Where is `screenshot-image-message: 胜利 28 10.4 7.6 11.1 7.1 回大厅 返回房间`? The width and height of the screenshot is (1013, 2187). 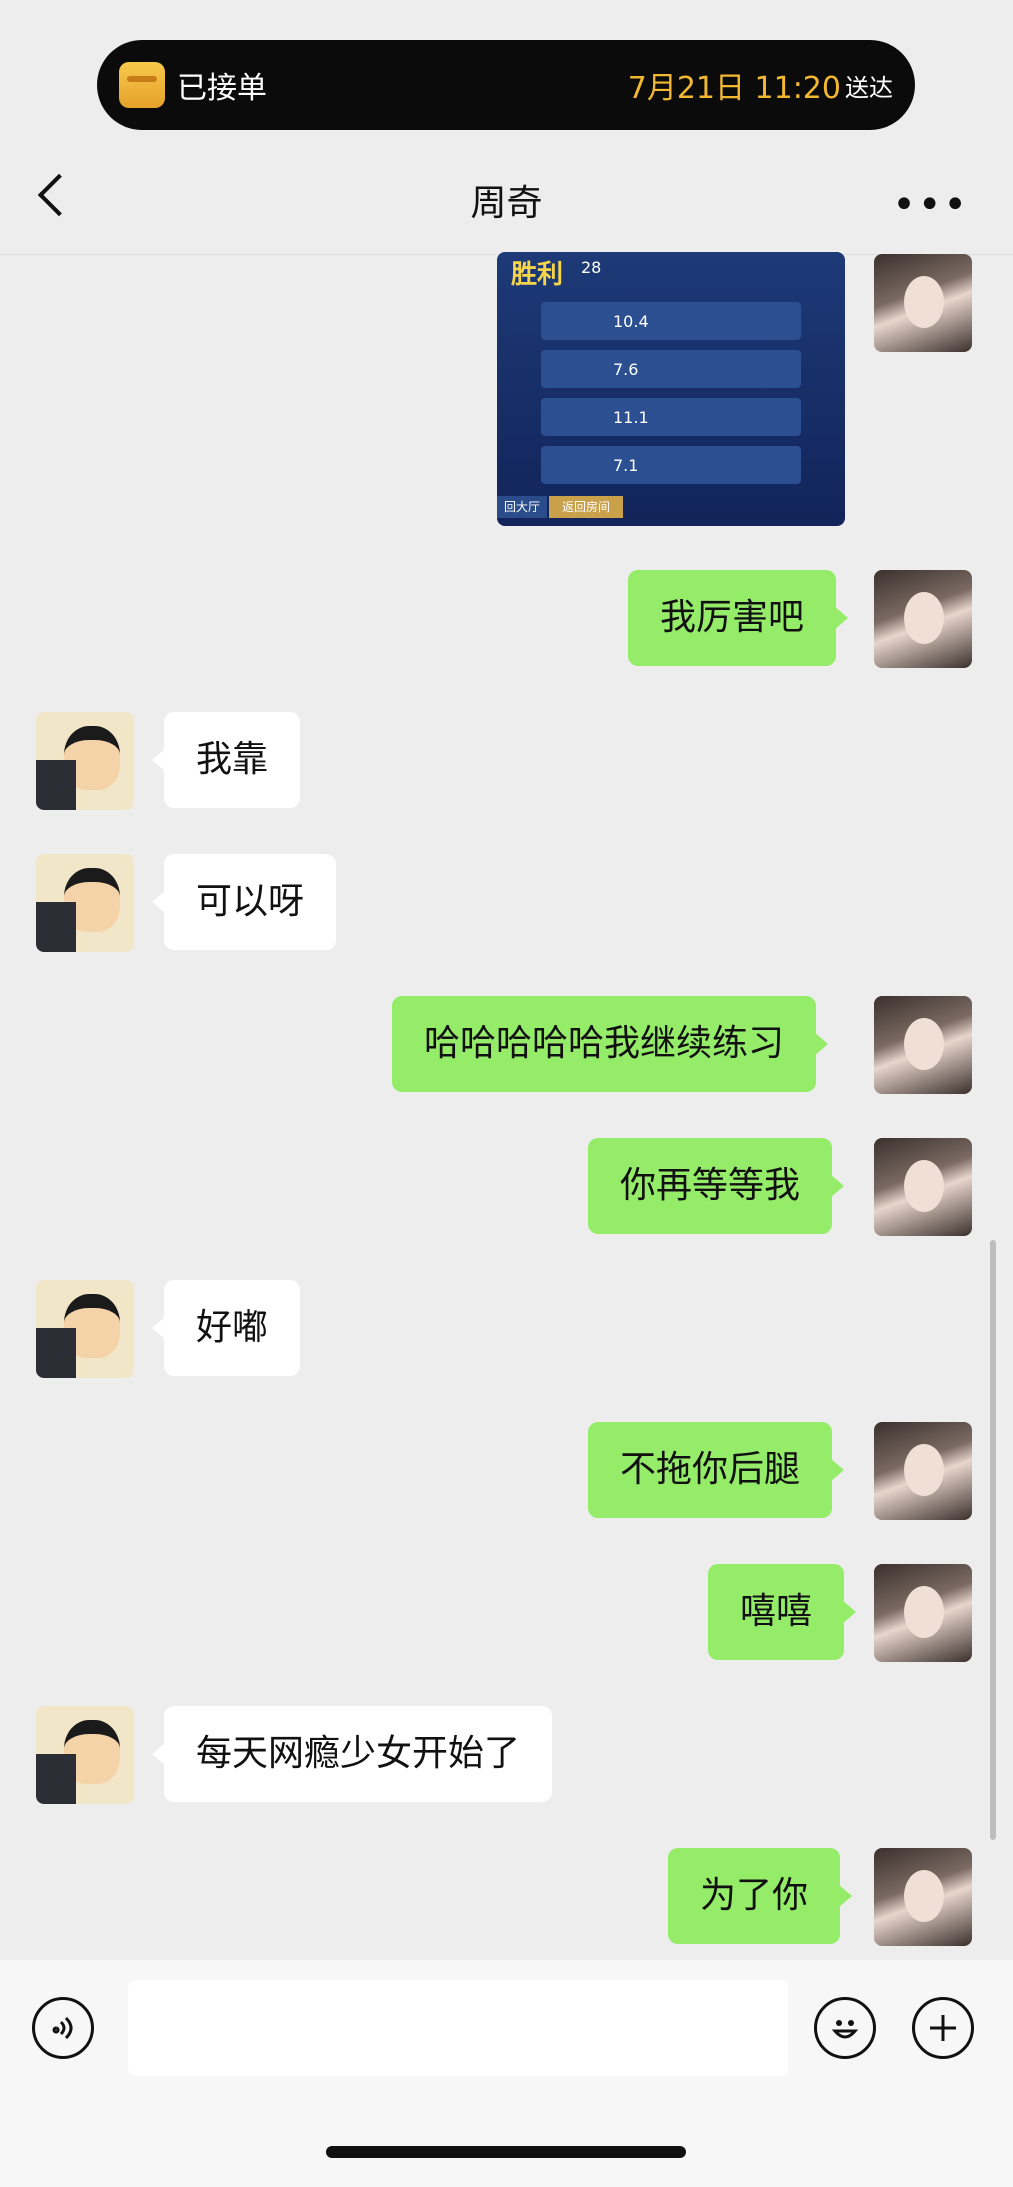
screenshot-image-message: 胜利 28 10.4 7.6 11.1 7.1 回大厅 返回房间 is located at coordinates (671, 389).